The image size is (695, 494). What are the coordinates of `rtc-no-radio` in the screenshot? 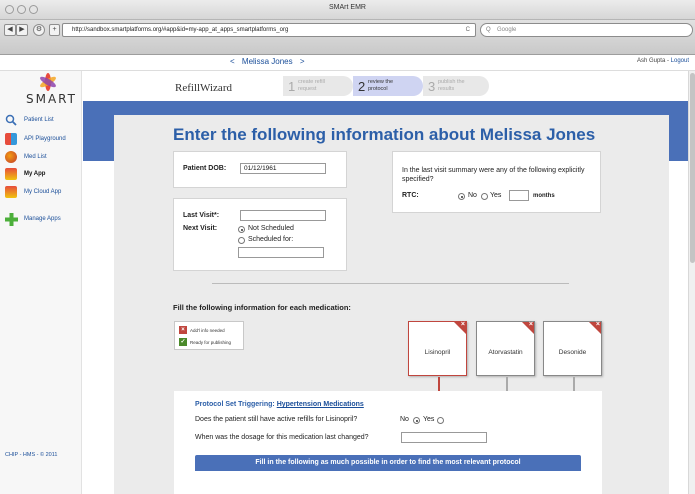 It's located at (461, 196).